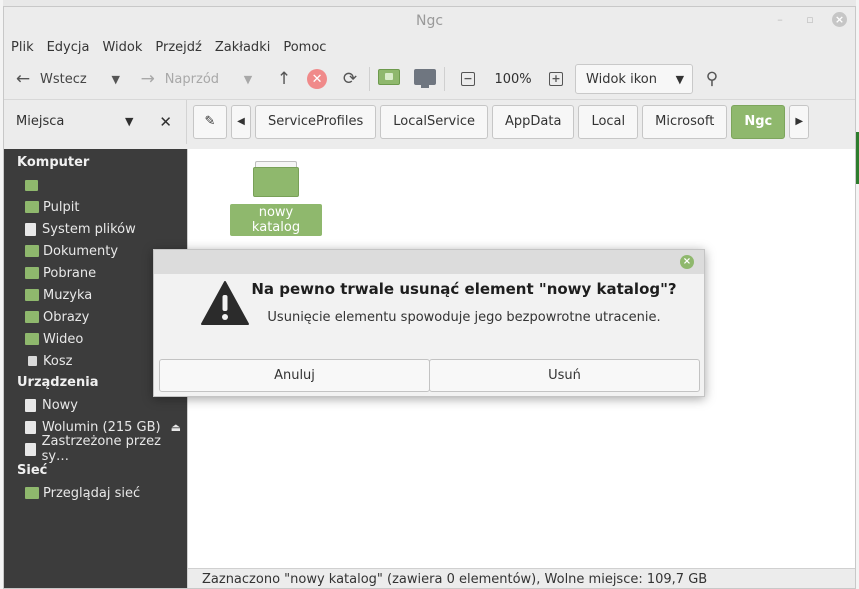 The height and width of the screenshot is (589, 859). I want to click on sidebar-item-przegladaj-siec: Przeglądaj sieć, so click(95, 493).